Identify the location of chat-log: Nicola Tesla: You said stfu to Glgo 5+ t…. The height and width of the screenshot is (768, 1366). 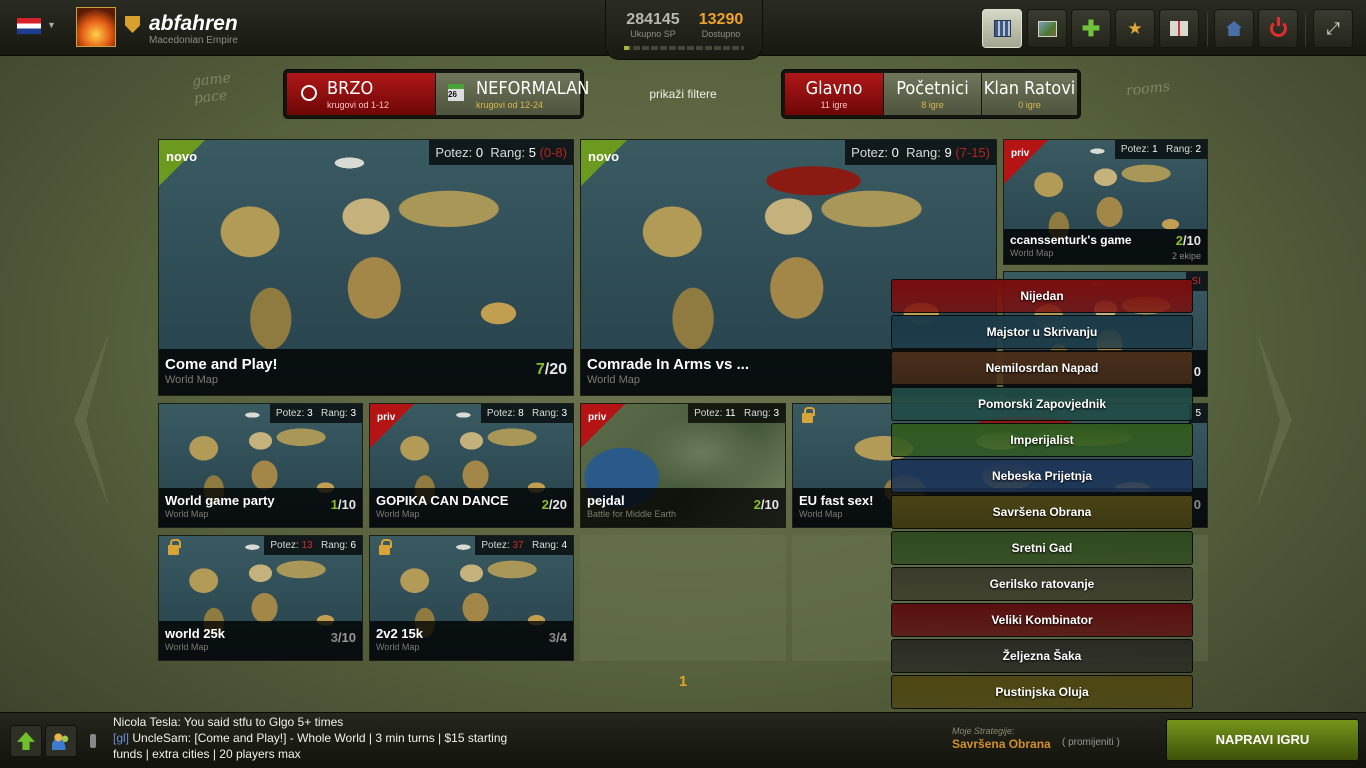
(348, 738).